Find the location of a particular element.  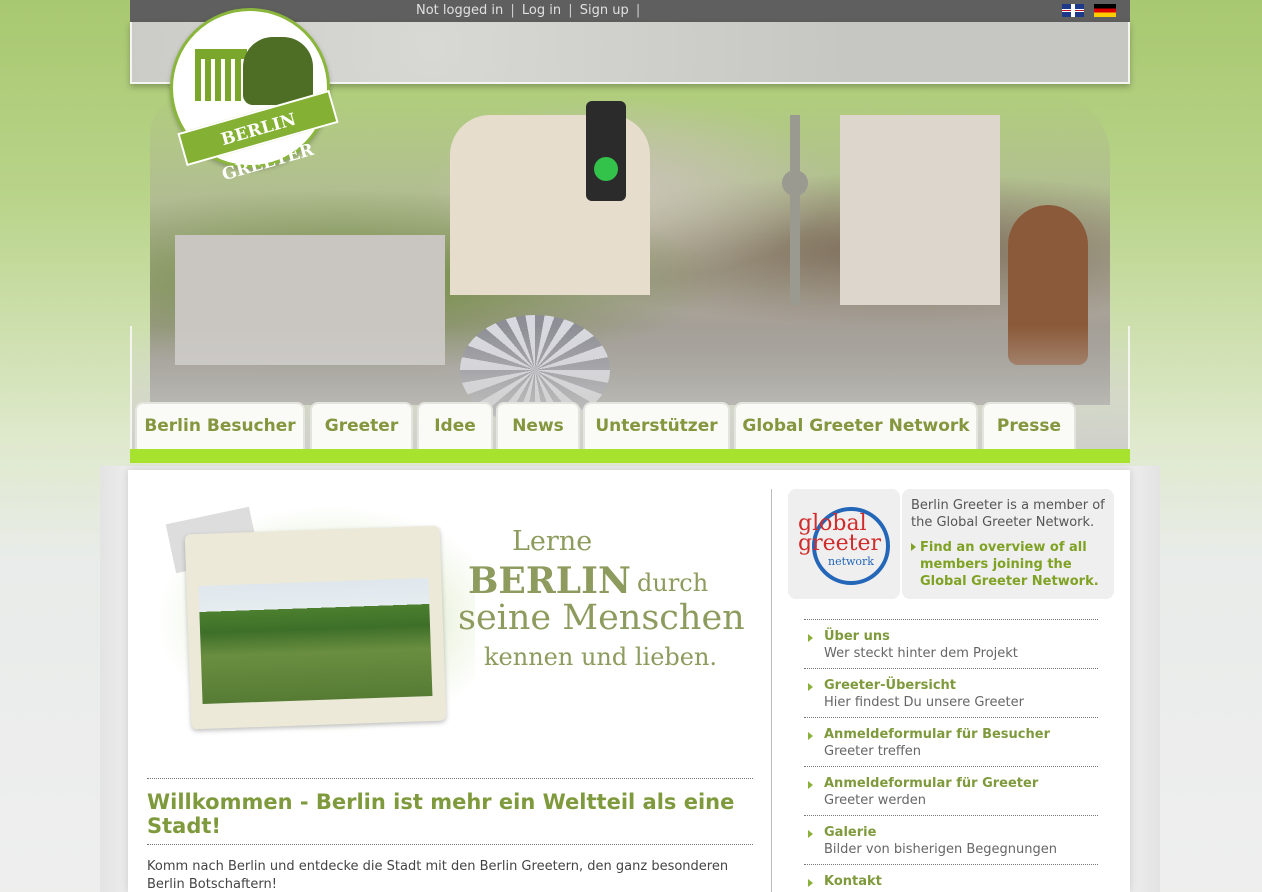

tab-presse: Presse is located at coordinates (1029, 425).